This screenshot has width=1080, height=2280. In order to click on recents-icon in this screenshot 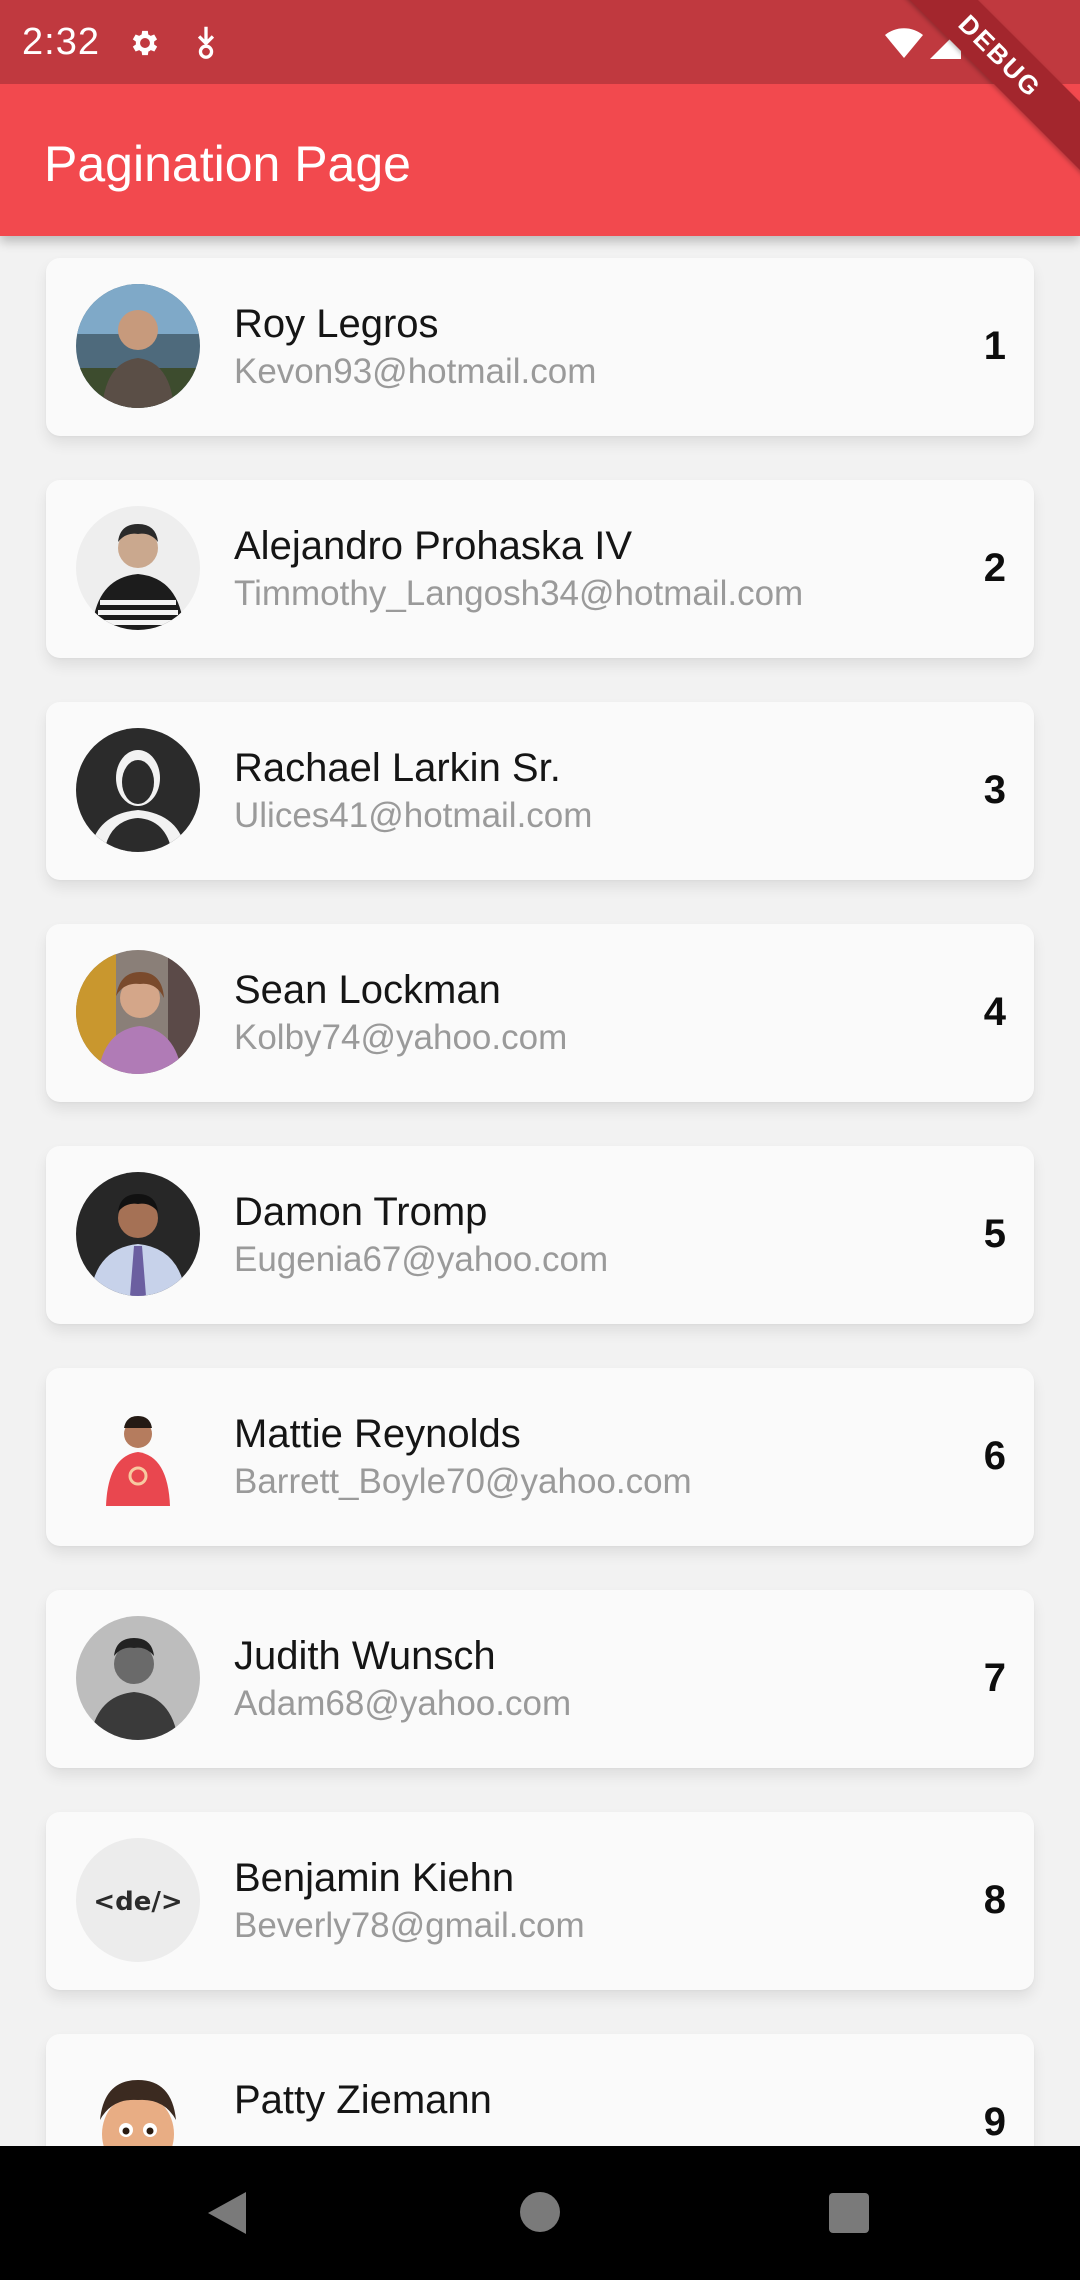, I will do `click(849, 2213)`.